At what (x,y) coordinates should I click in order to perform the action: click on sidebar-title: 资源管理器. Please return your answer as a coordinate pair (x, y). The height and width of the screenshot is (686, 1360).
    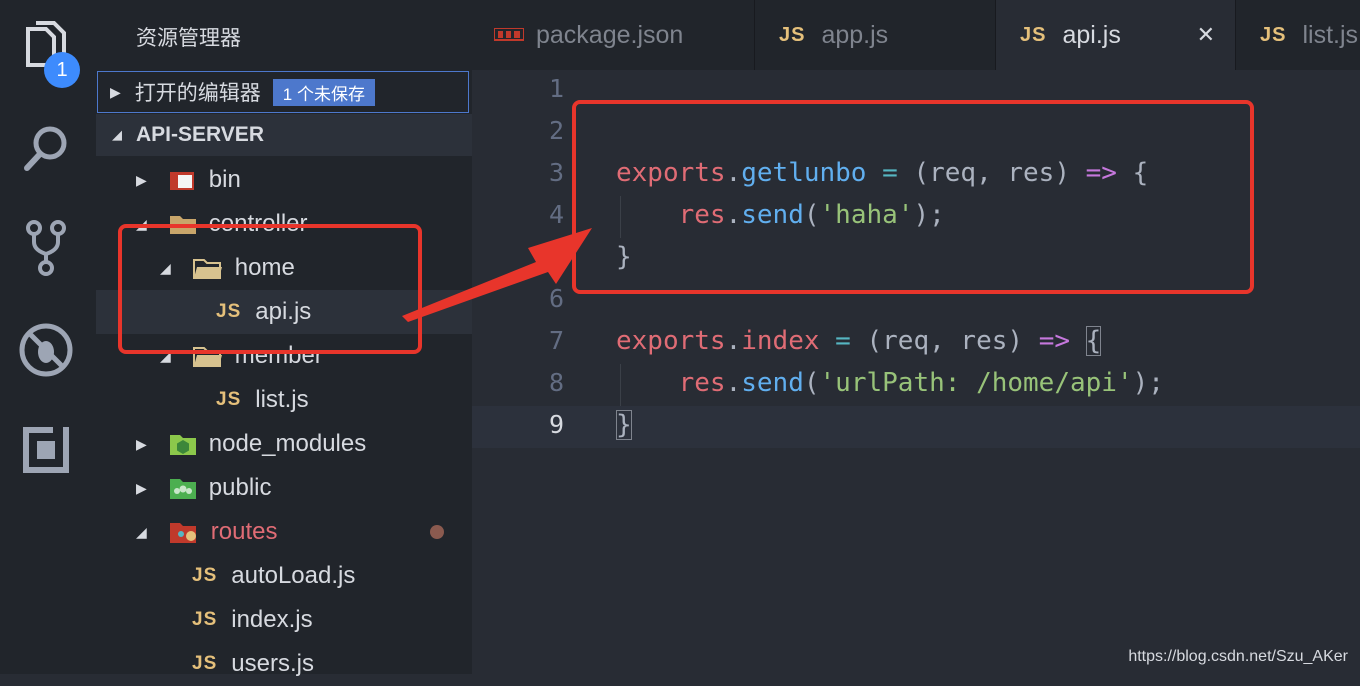
    Looking at the image, I should click on (188, 38).